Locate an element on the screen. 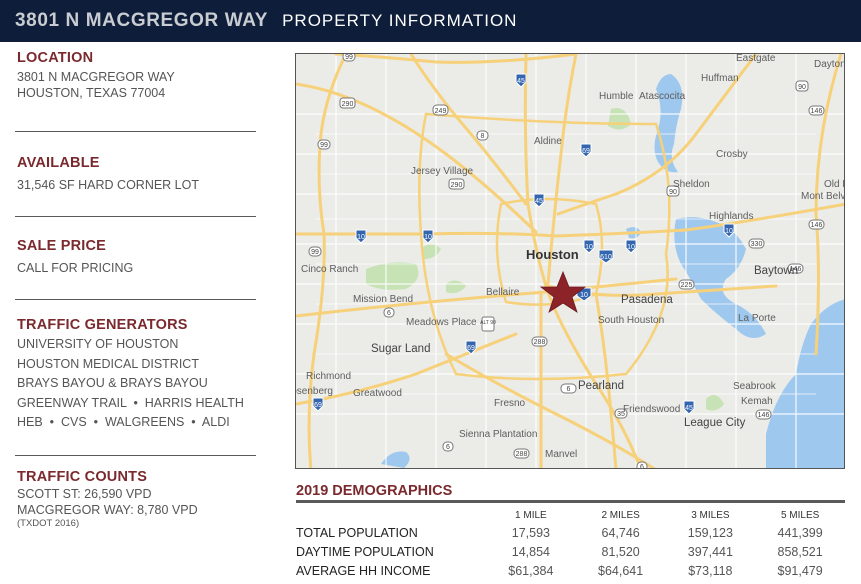 The image size is (861, 584). demographics-title: 2019 DEMOGRAPHICS is located at coordinates (374, 491).